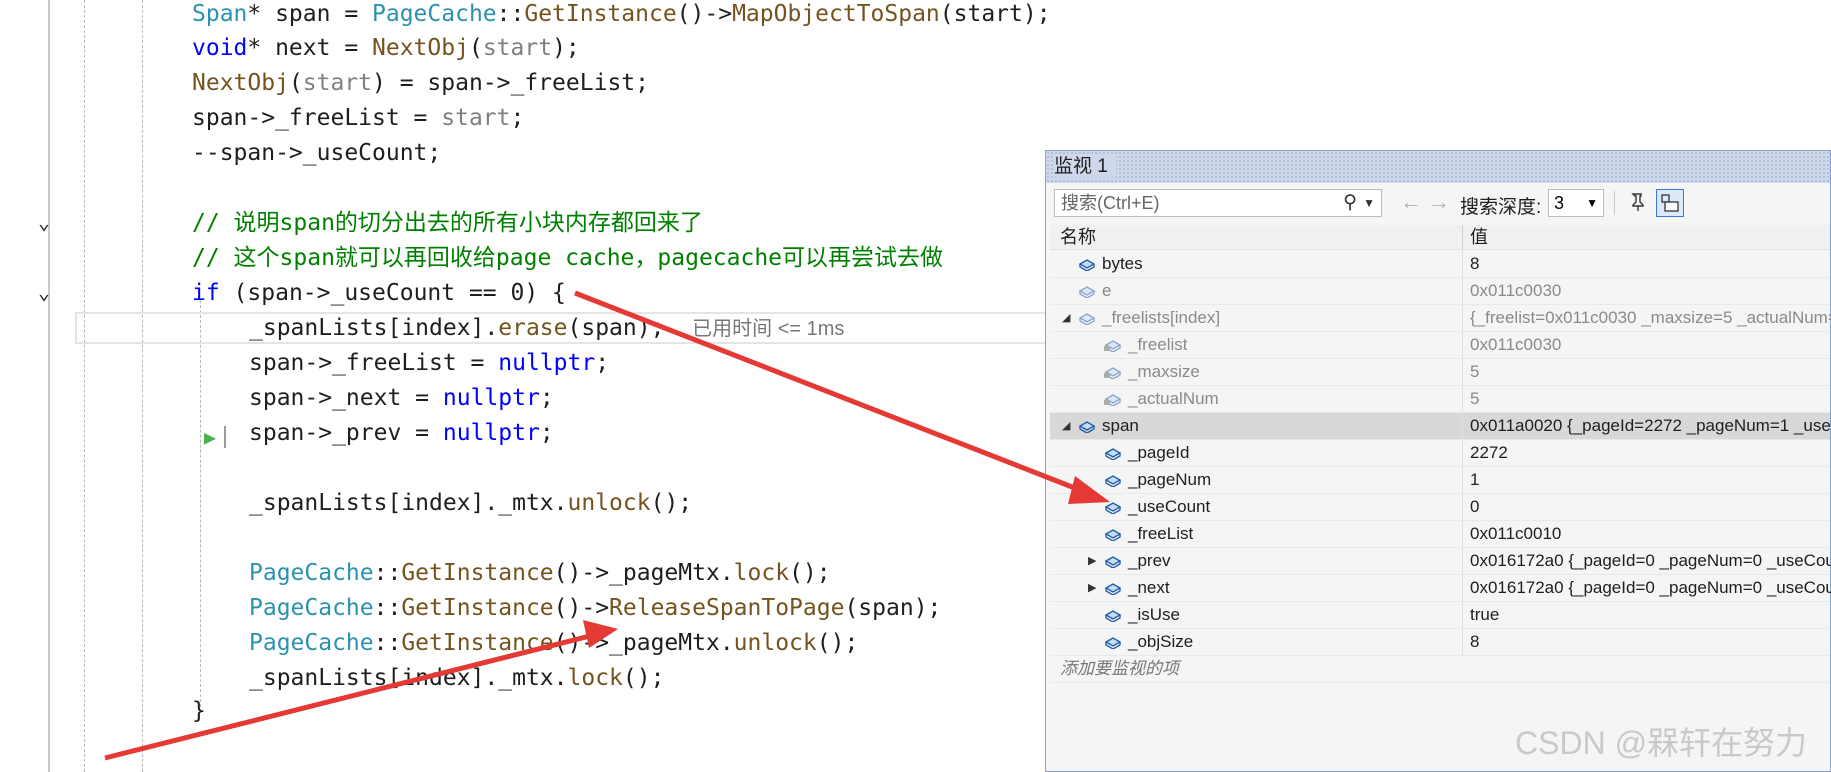  Describe the element at coordinates (566, 48) in the screenshot. I see `code-token: );` at that location.